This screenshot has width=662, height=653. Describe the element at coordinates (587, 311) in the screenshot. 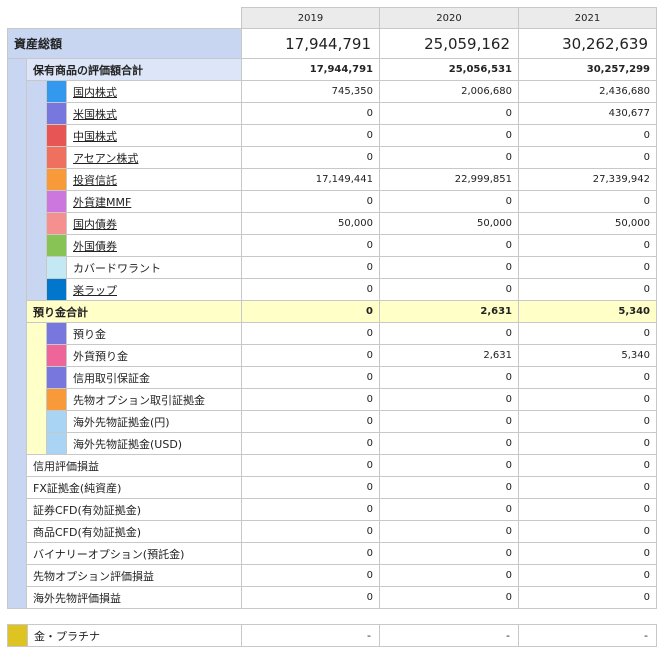

I see `deposits-total-value: 5,340` at that location.